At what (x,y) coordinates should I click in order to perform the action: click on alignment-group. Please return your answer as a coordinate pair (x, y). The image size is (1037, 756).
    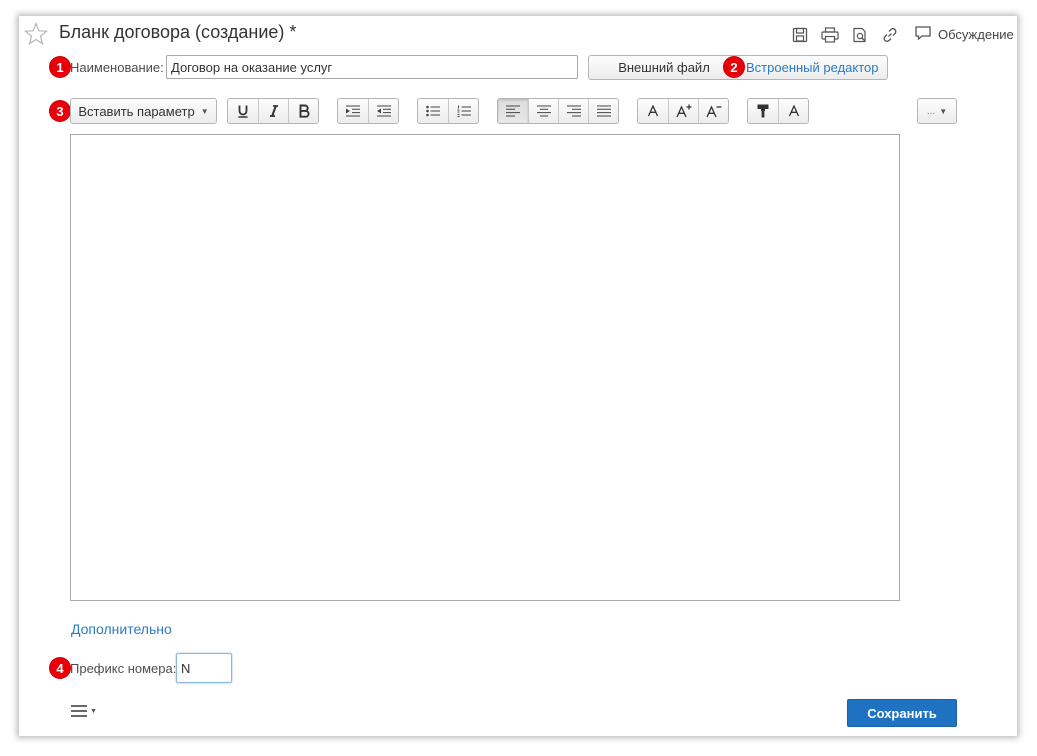
    Looking at the image, I should click on (558, 111).